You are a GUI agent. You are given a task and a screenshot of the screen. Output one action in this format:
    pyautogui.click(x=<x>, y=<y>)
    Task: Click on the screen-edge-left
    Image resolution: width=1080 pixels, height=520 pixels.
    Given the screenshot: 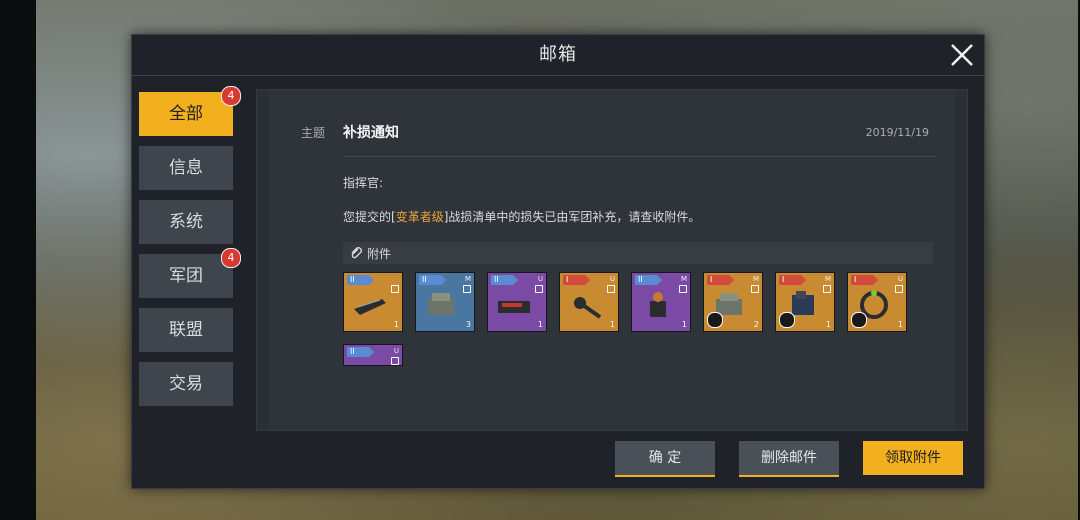 What is the action you would take?
    pyautogui.click(x=18, y=260)
    